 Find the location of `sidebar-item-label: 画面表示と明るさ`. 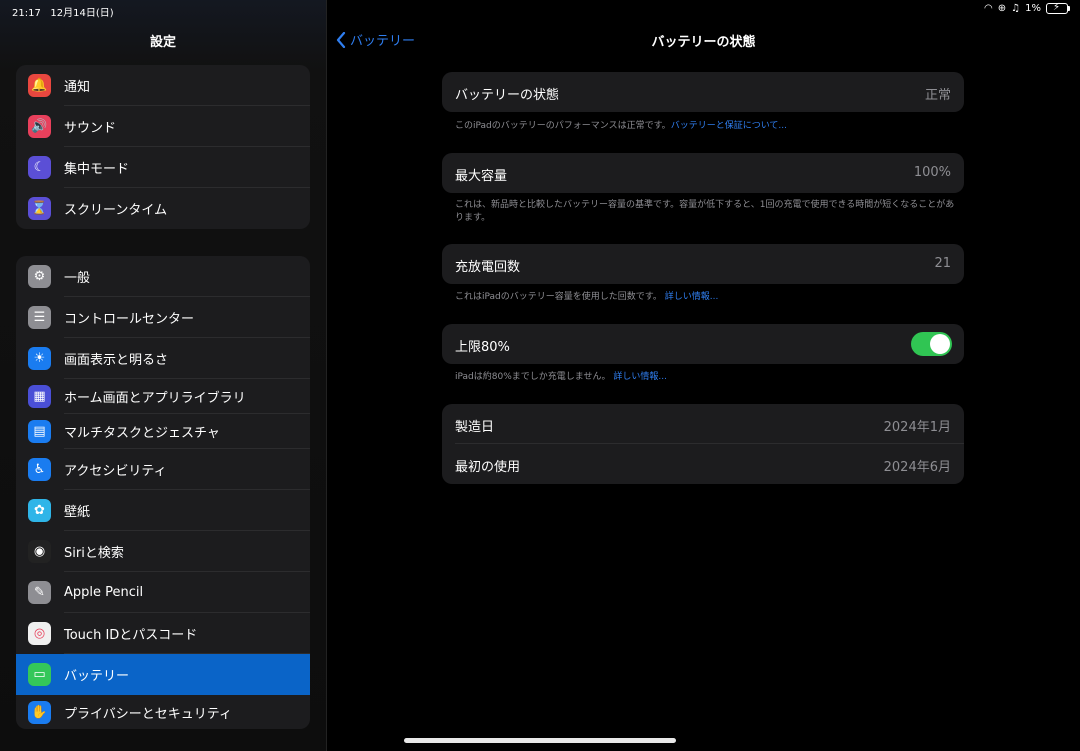

sidebar-item-label: 画面表示と明るさ is located at coordinates (116, 360).